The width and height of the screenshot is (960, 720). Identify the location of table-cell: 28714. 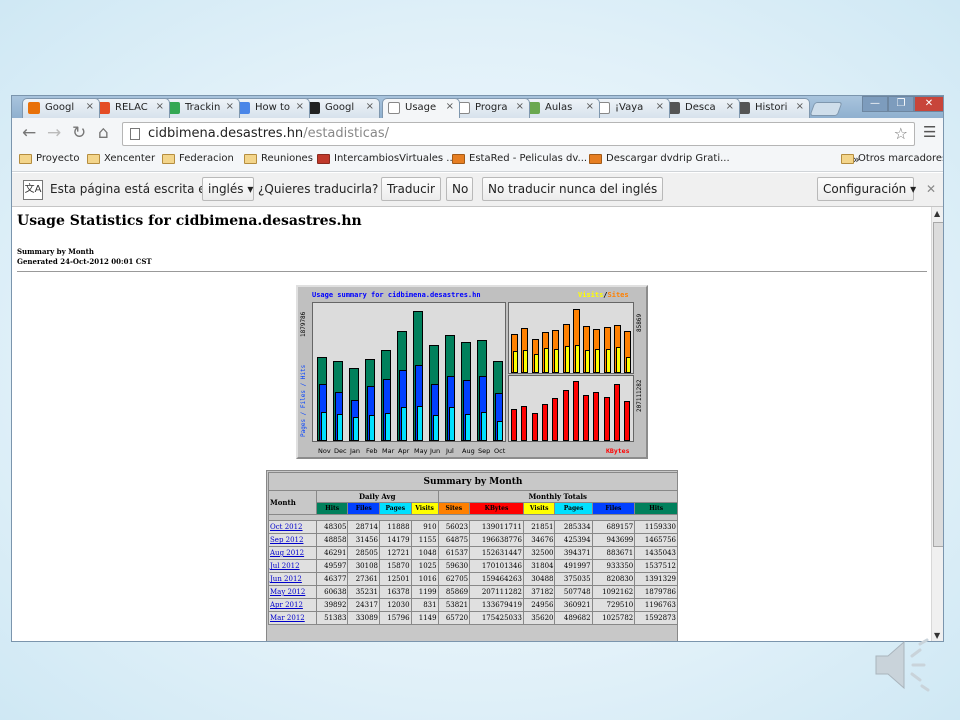
(363, 527).